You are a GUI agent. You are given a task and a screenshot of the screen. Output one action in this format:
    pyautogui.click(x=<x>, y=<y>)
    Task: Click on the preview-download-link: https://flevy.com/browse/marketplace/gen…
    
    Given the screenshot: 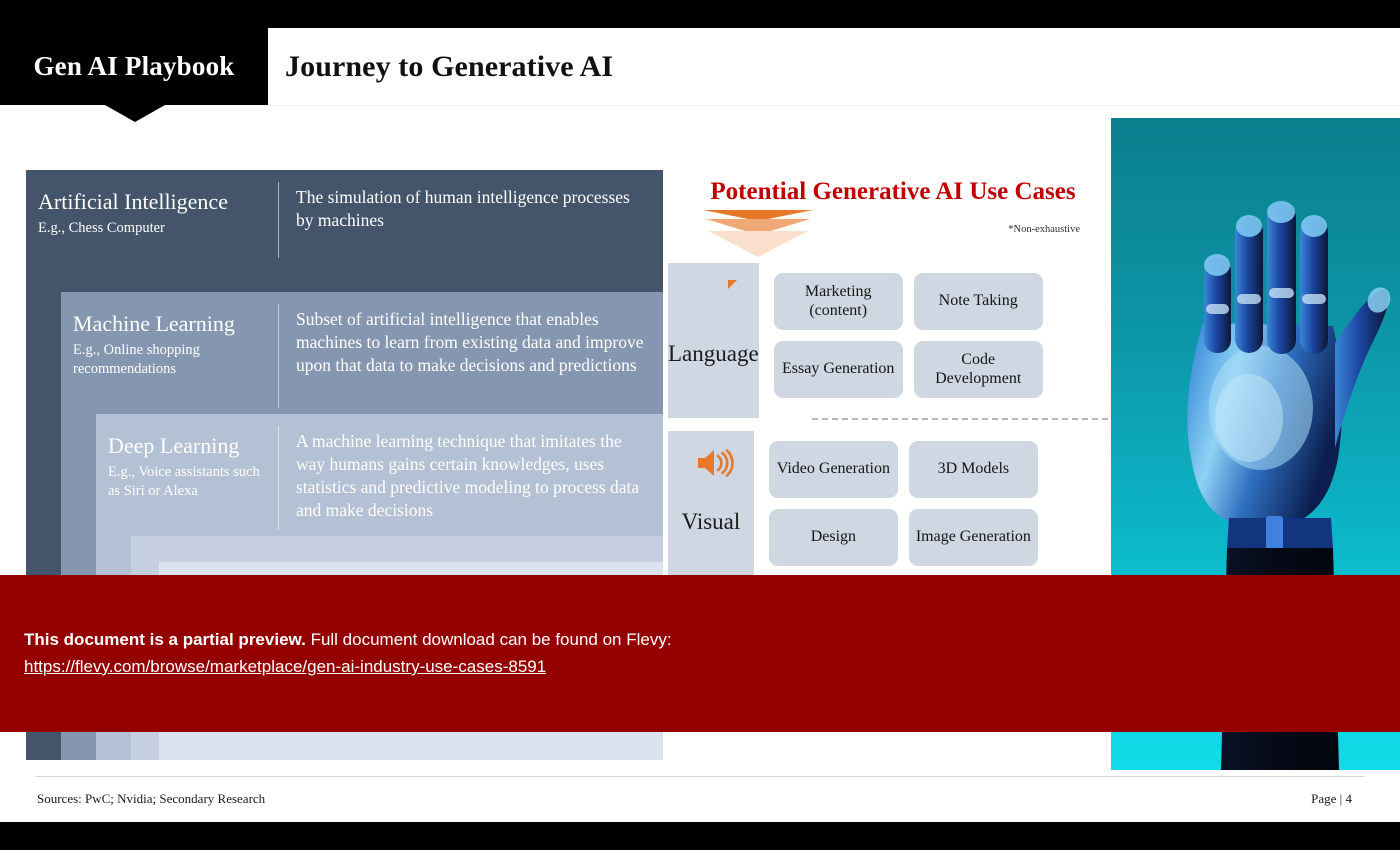 What is the action you would take?
    pyautogui.click(x=285, y=667)
    